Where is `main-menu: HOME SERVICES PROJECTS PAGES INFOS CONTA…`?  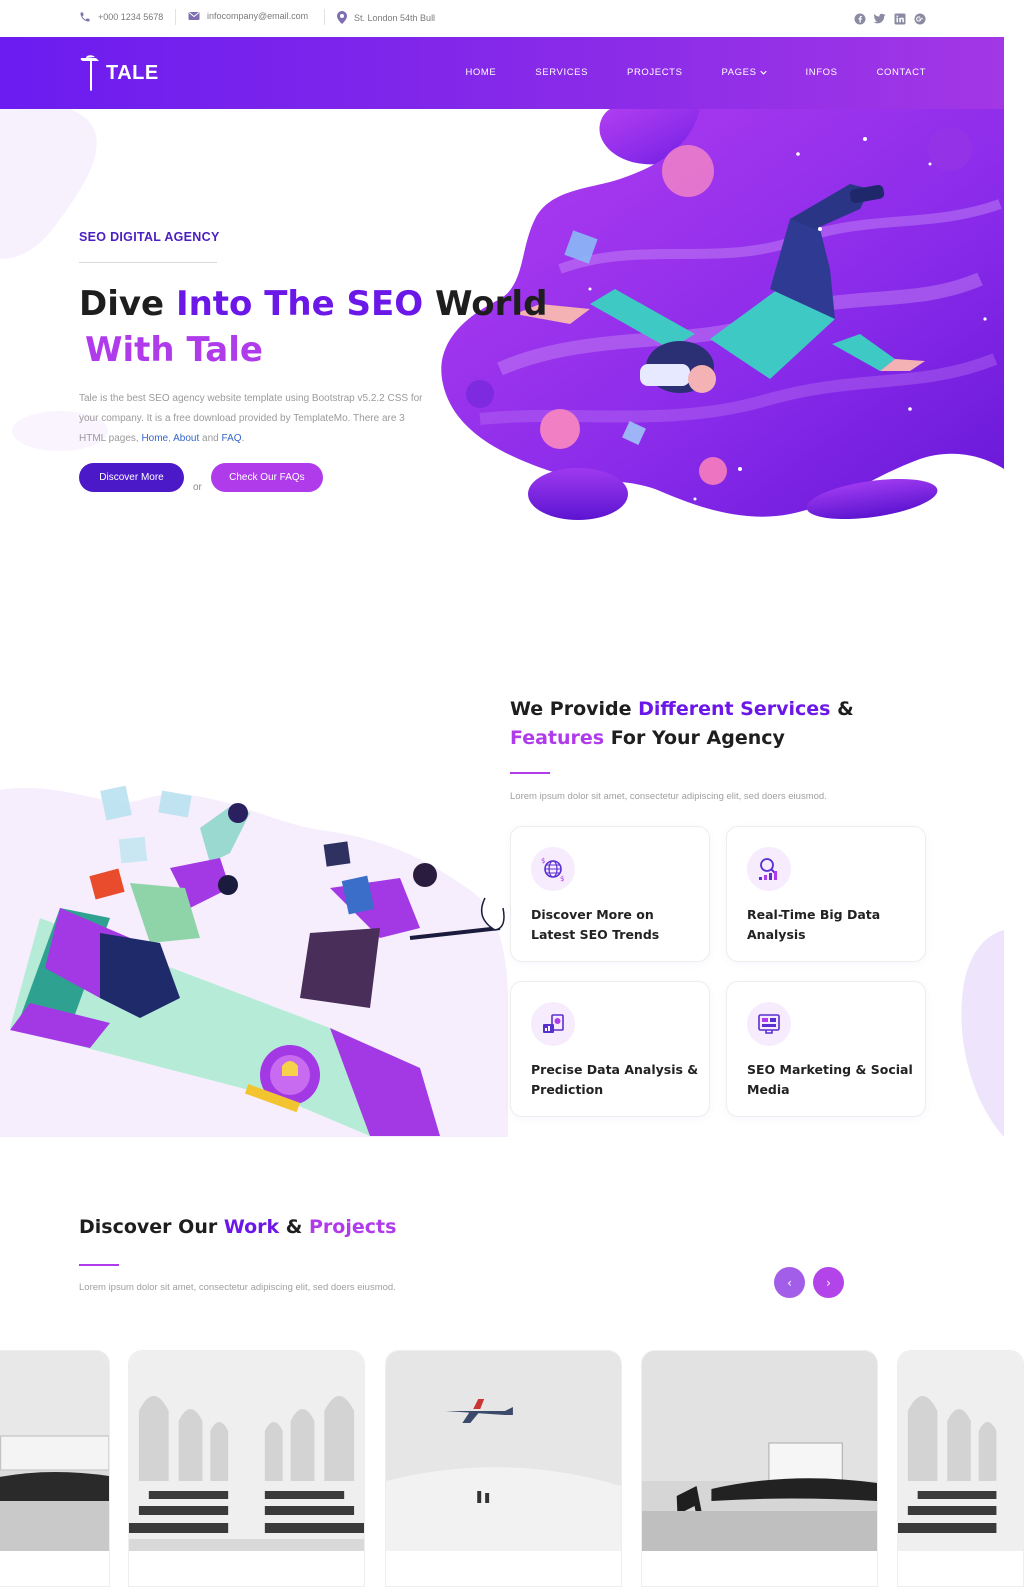 main-menu: HOME SERVICES PROJECTS PAGES INFOS CONTA… is located at coordinates (695, 72).